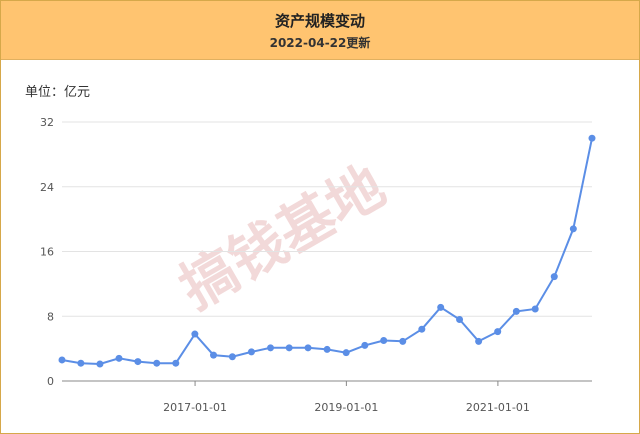  What do you see at coordinates (346, 397) in the screenshot?
I see `x-axis: 2017-01-01 2019-01-01 2021-01-01` at bounding box center [346, 397].